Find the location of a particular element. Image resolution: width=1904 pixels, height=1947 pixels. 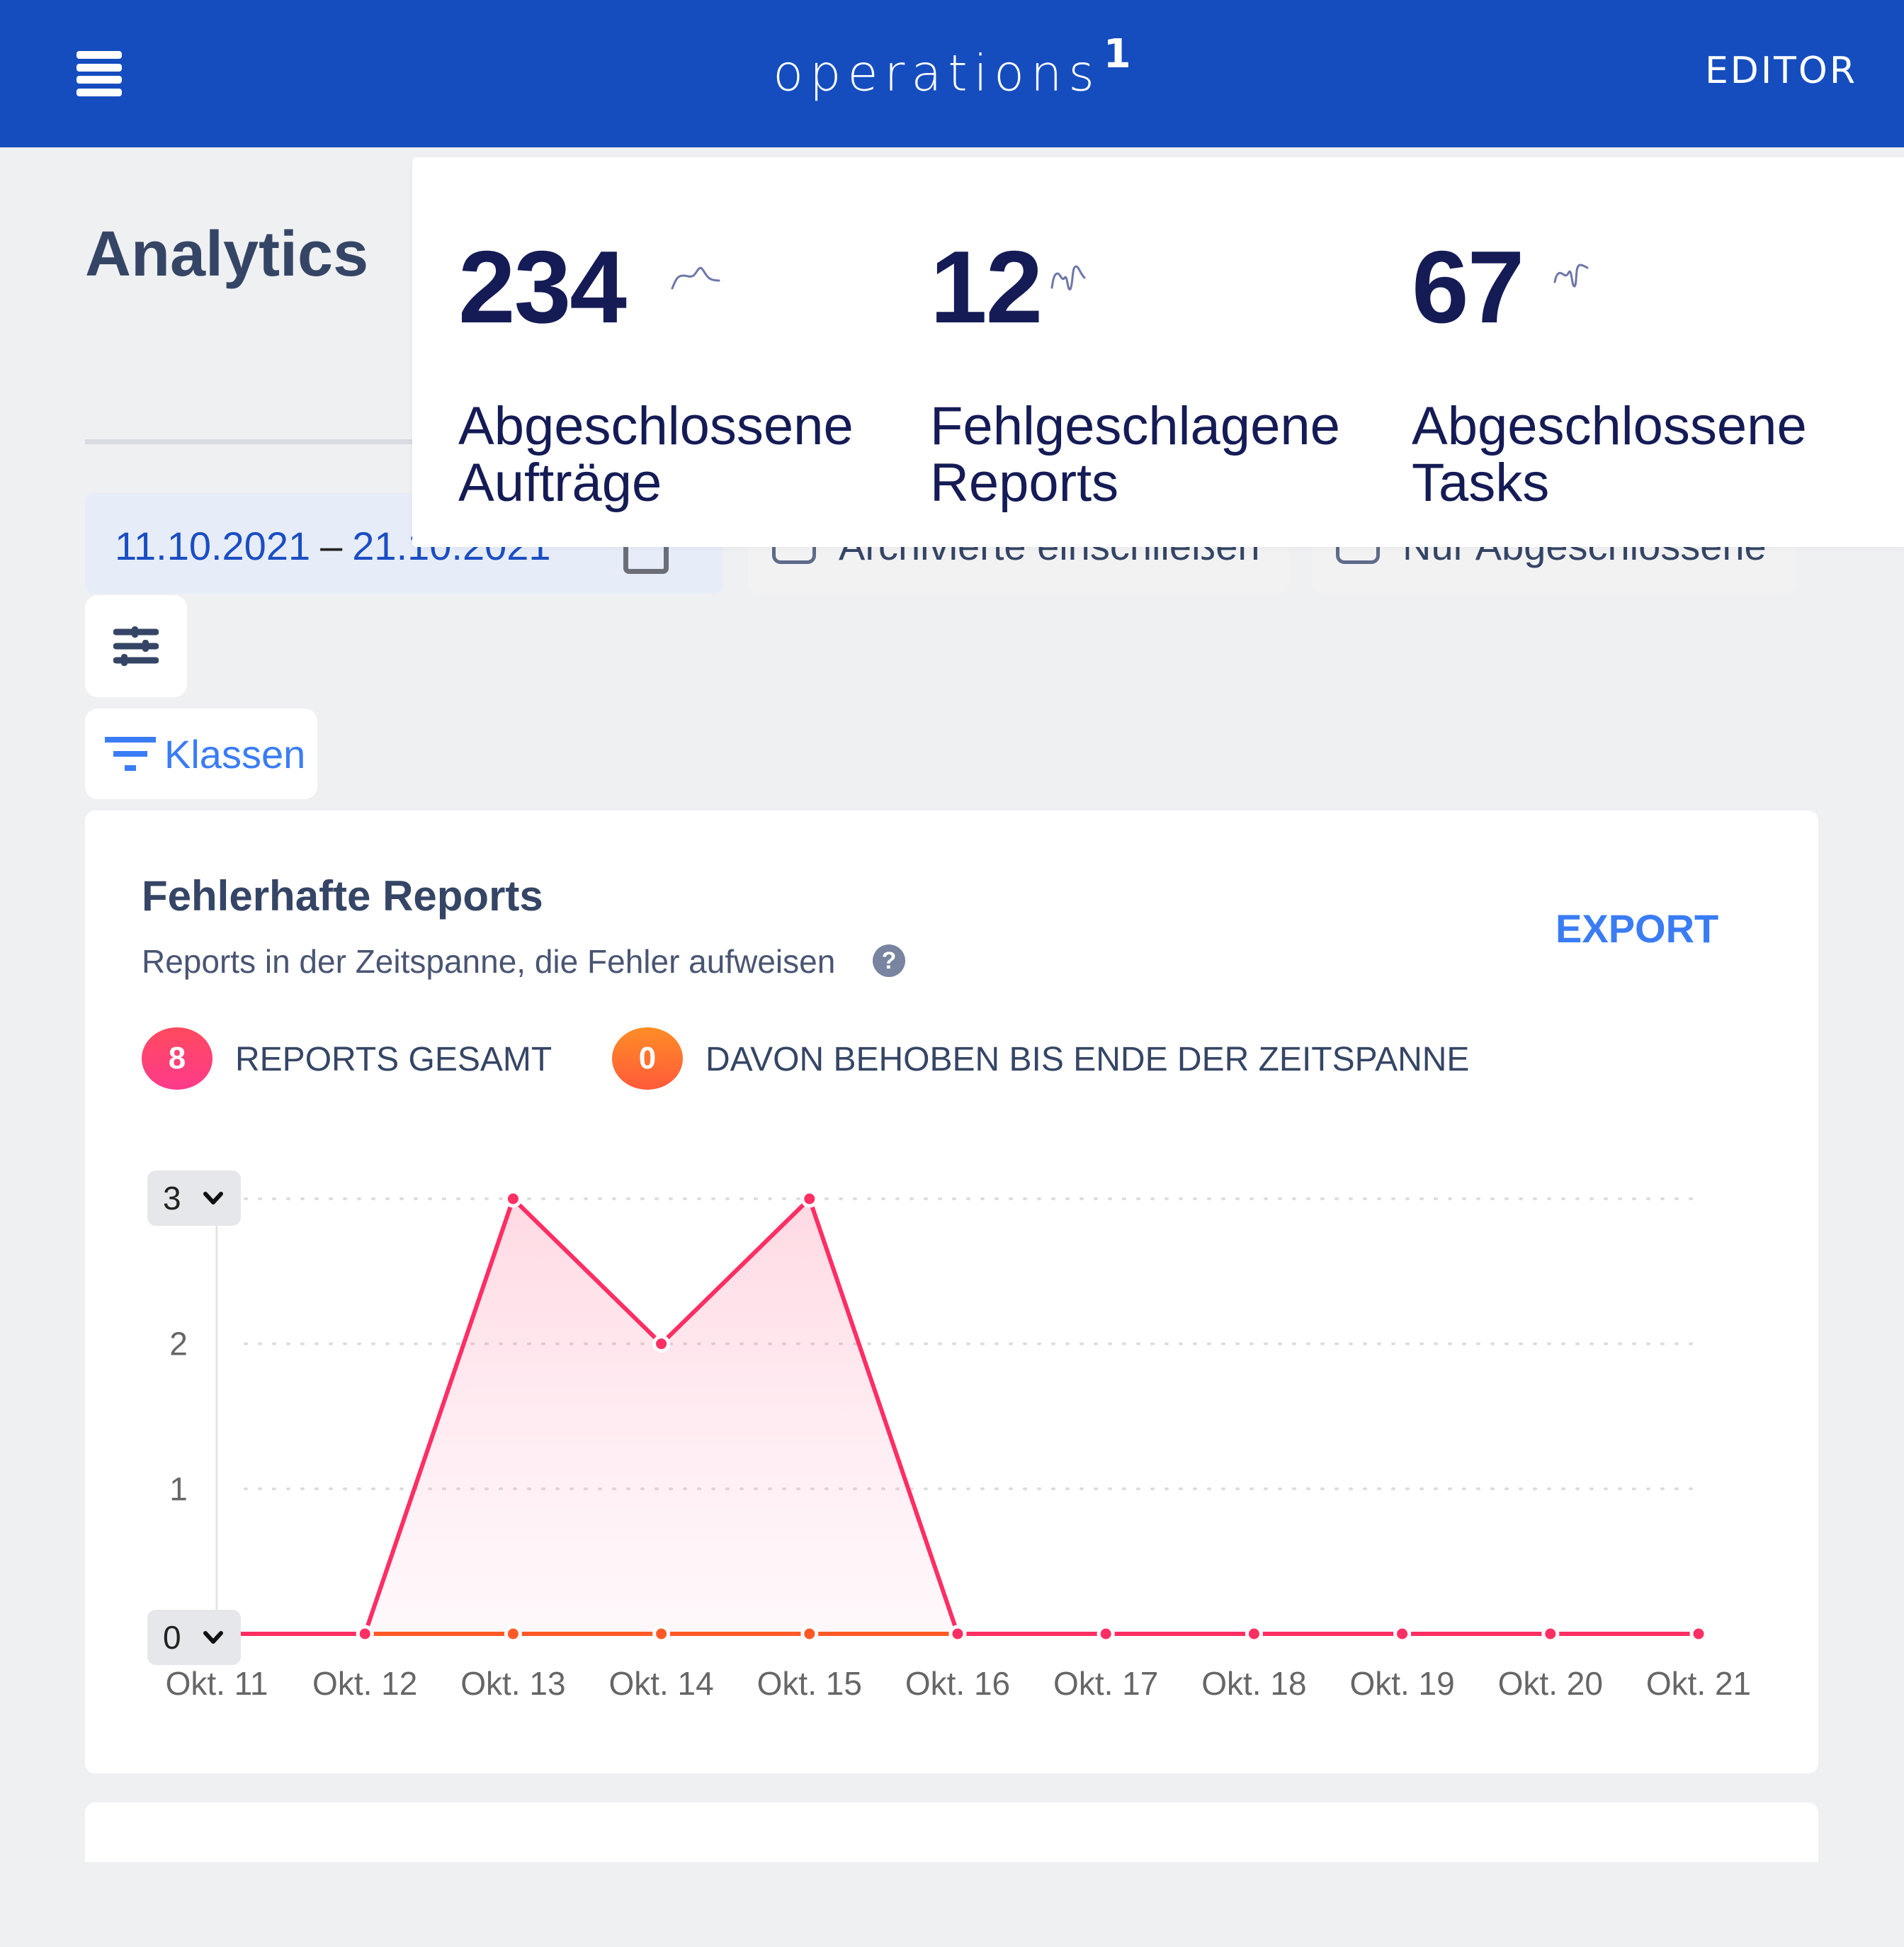

legend-badge-fixed: 0 is located at coordinates (647, 1058).